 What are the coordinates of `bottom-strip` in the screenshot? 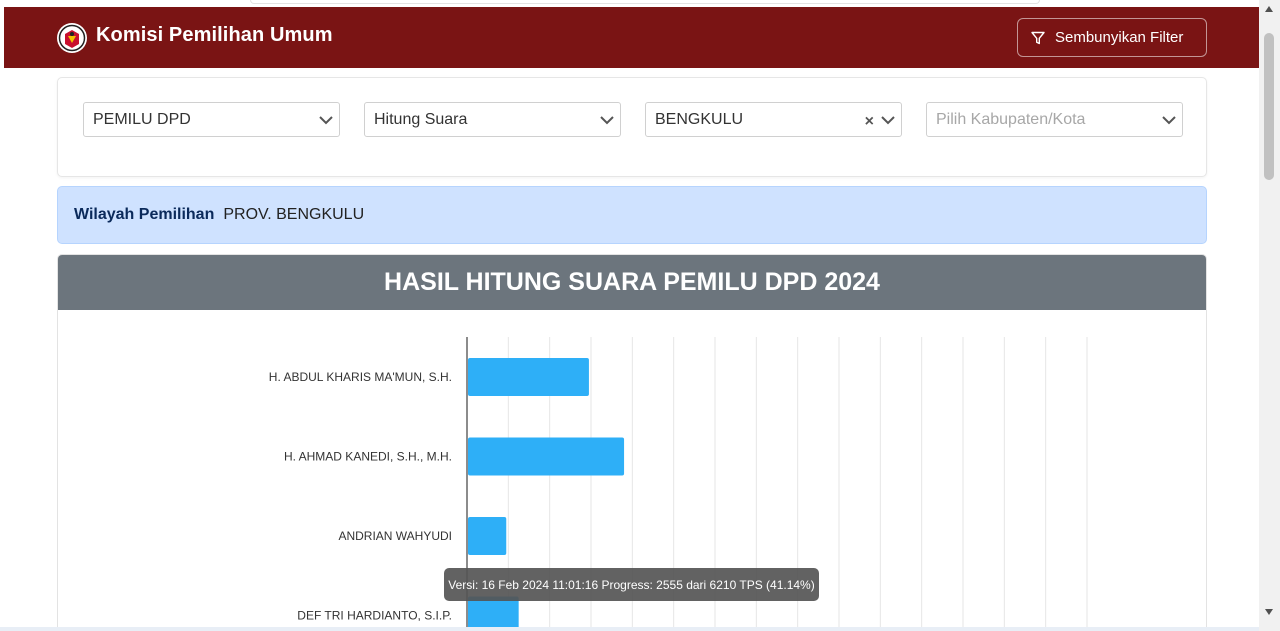 It's located at (629, 629).